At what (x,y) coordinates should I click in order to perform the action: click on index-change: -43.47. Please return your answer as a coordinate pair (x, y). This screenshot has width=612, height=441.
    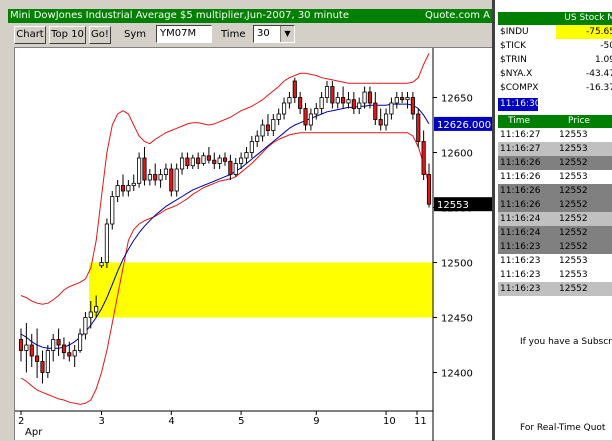
    Looking at the image, I should click on (598, 74).